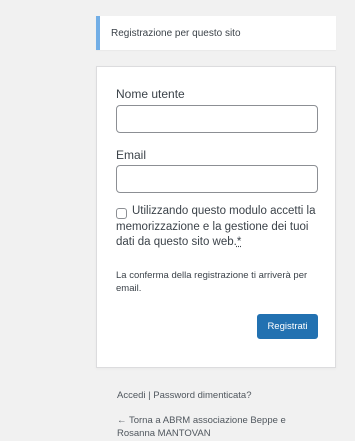  Describe the element at coordinates (217, 179) in the screenshot. I see `email-input` at that location.